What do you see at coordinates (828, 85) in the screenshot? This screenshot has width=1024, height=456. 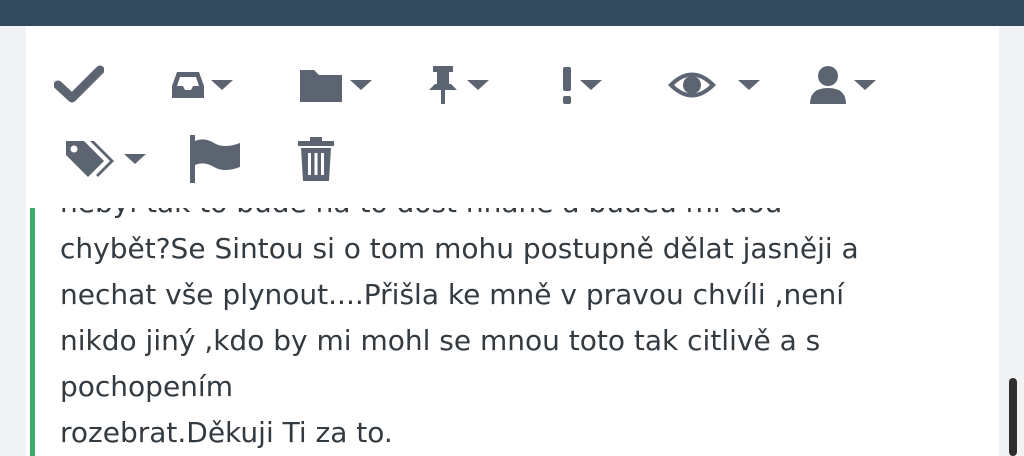 I see `user-icon` at bounding box center [828, 85].